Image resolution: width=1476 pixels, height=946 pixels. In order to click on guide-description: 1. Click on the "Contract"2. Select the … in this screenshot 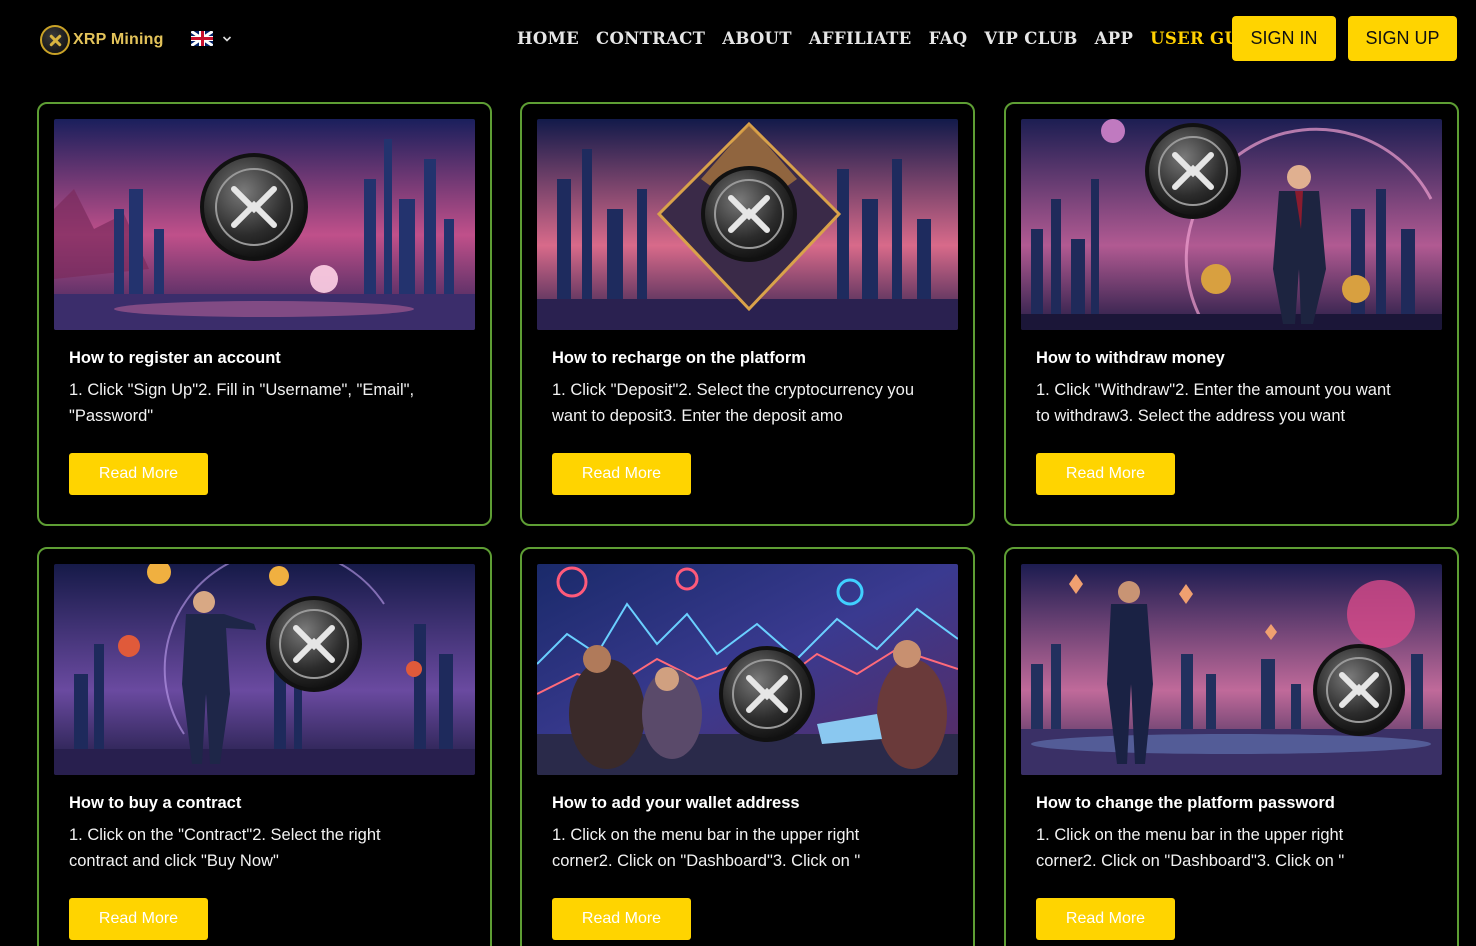, I will do `click(225, 848)`.